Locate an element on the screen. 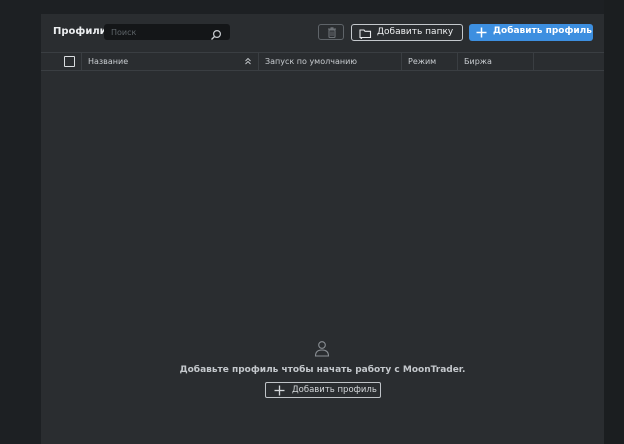 The image size is (624, 444). trash-icon is located at coordinates (332, 32).